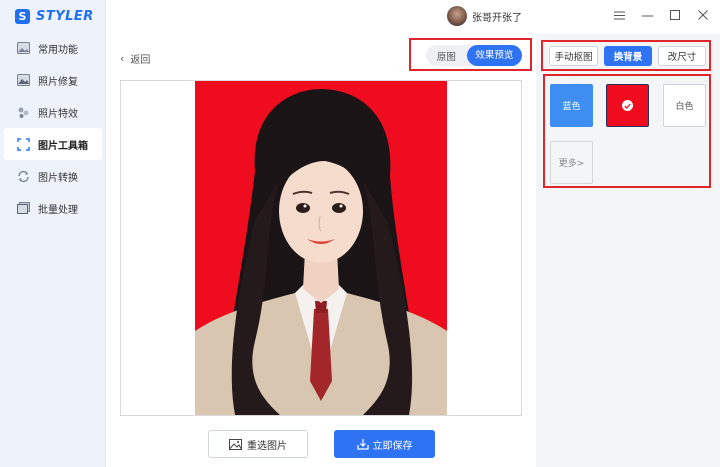 The image size is (720, 467). What do you see at coordinates (58, 178) in the screenshot?
I see `sidebar-item-label: 图片转换` at bounding box center [58, 178].